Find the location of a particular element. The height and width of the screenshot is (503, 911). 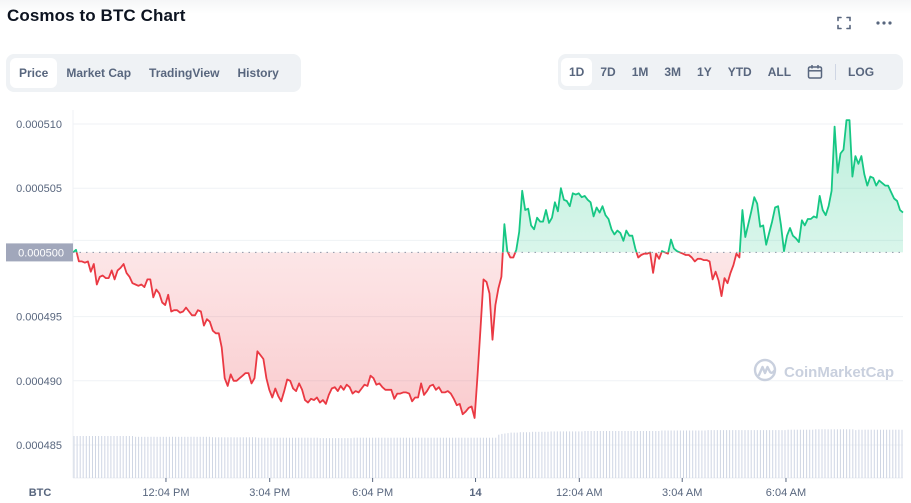

coinmarketcap-logo-icon is located at coordinates (765, 370).